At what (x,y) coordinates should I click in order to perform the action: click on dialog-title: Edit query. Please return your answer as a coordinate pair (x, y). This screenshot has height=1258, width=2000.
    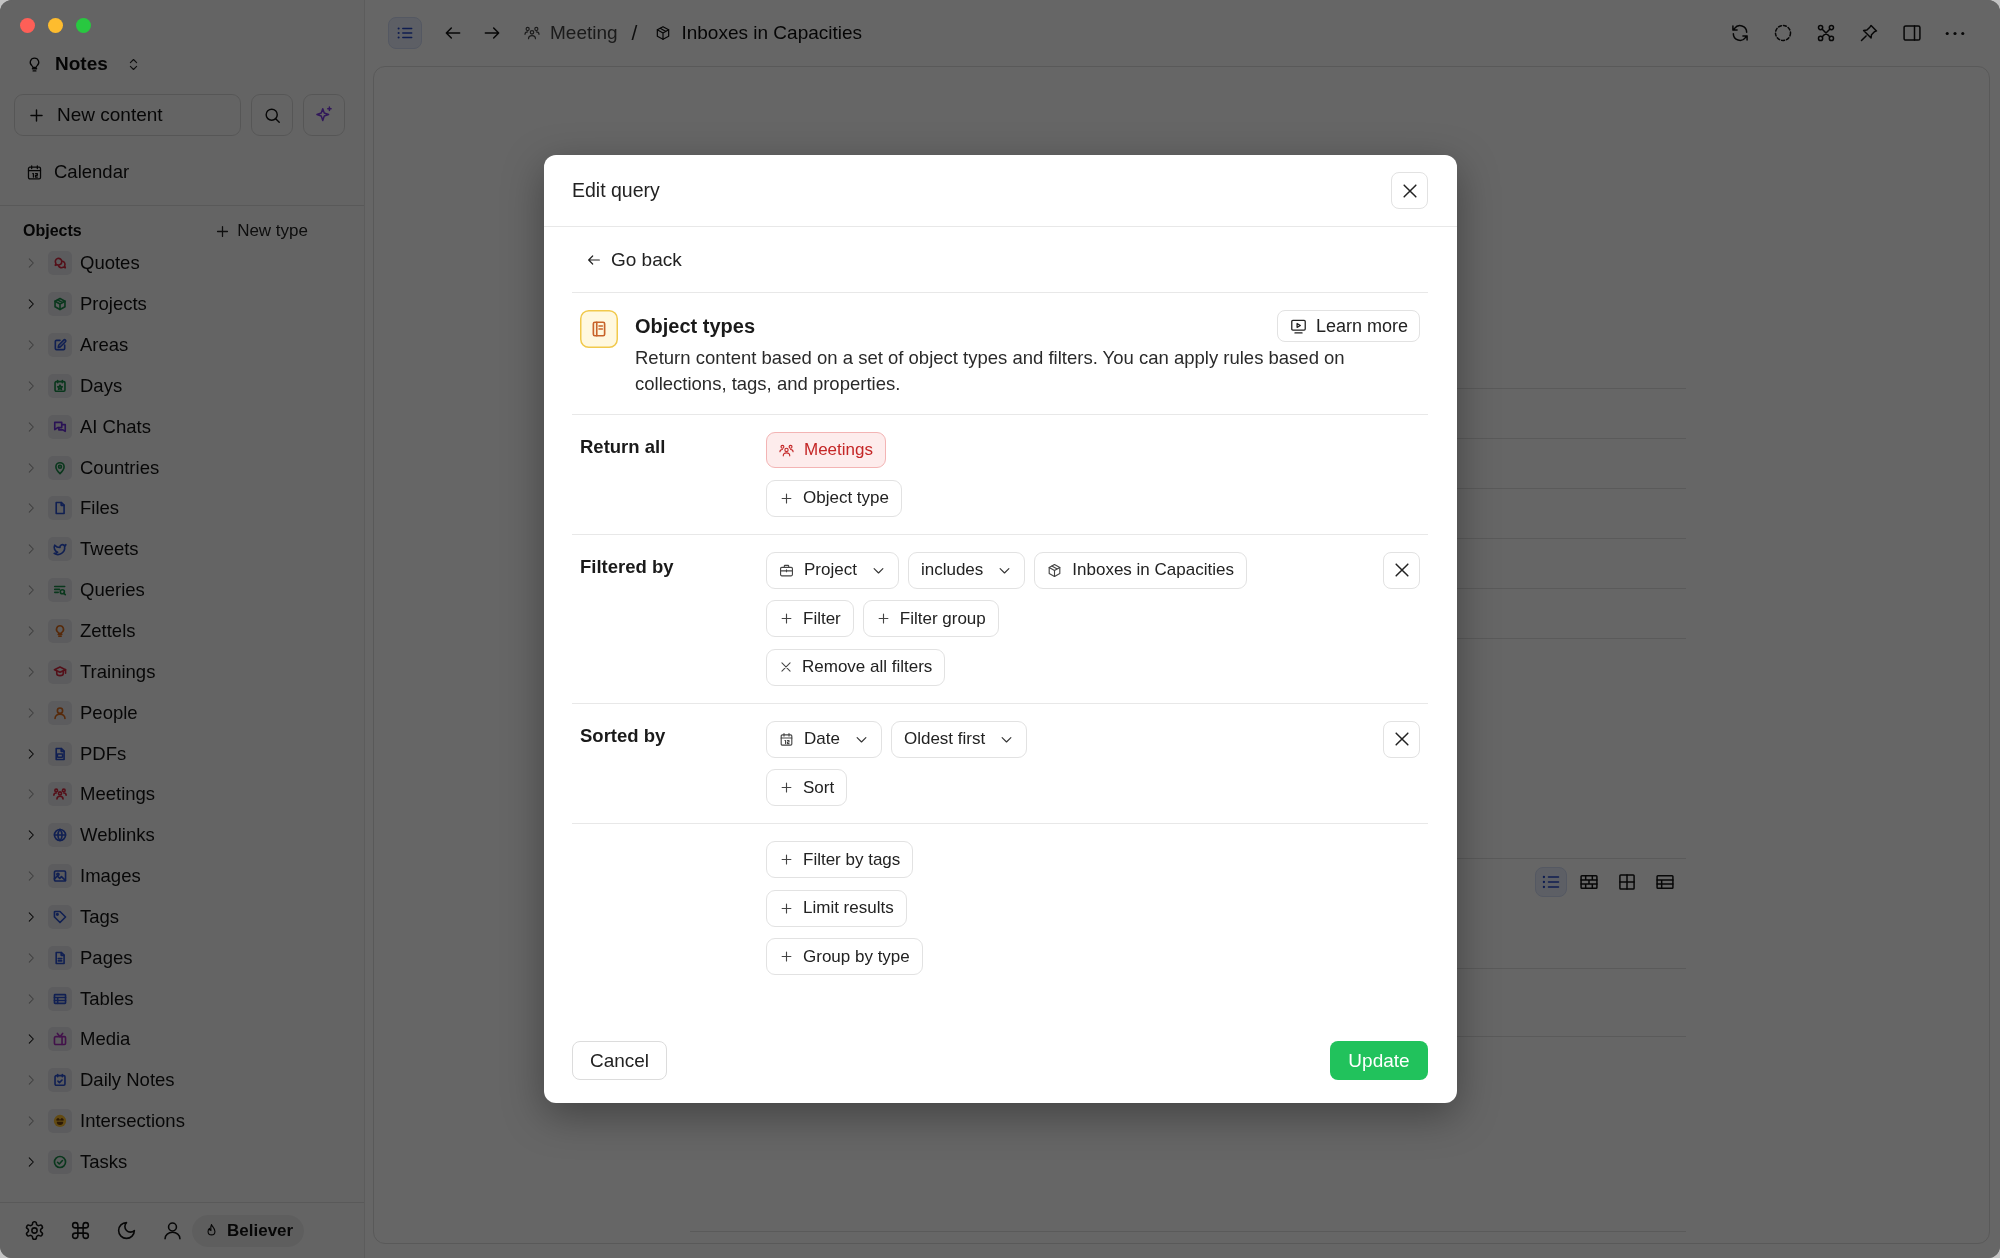
    Looking at the image, I should click on (616, 190).